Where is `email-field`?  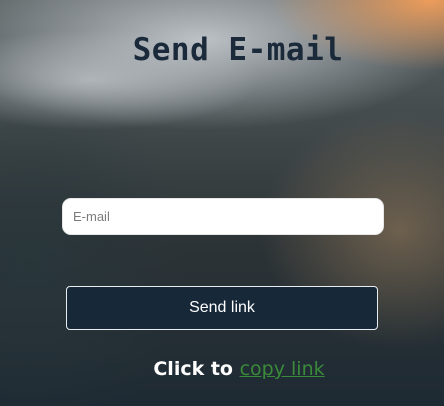 email-field is located at coordinates (223, 216).